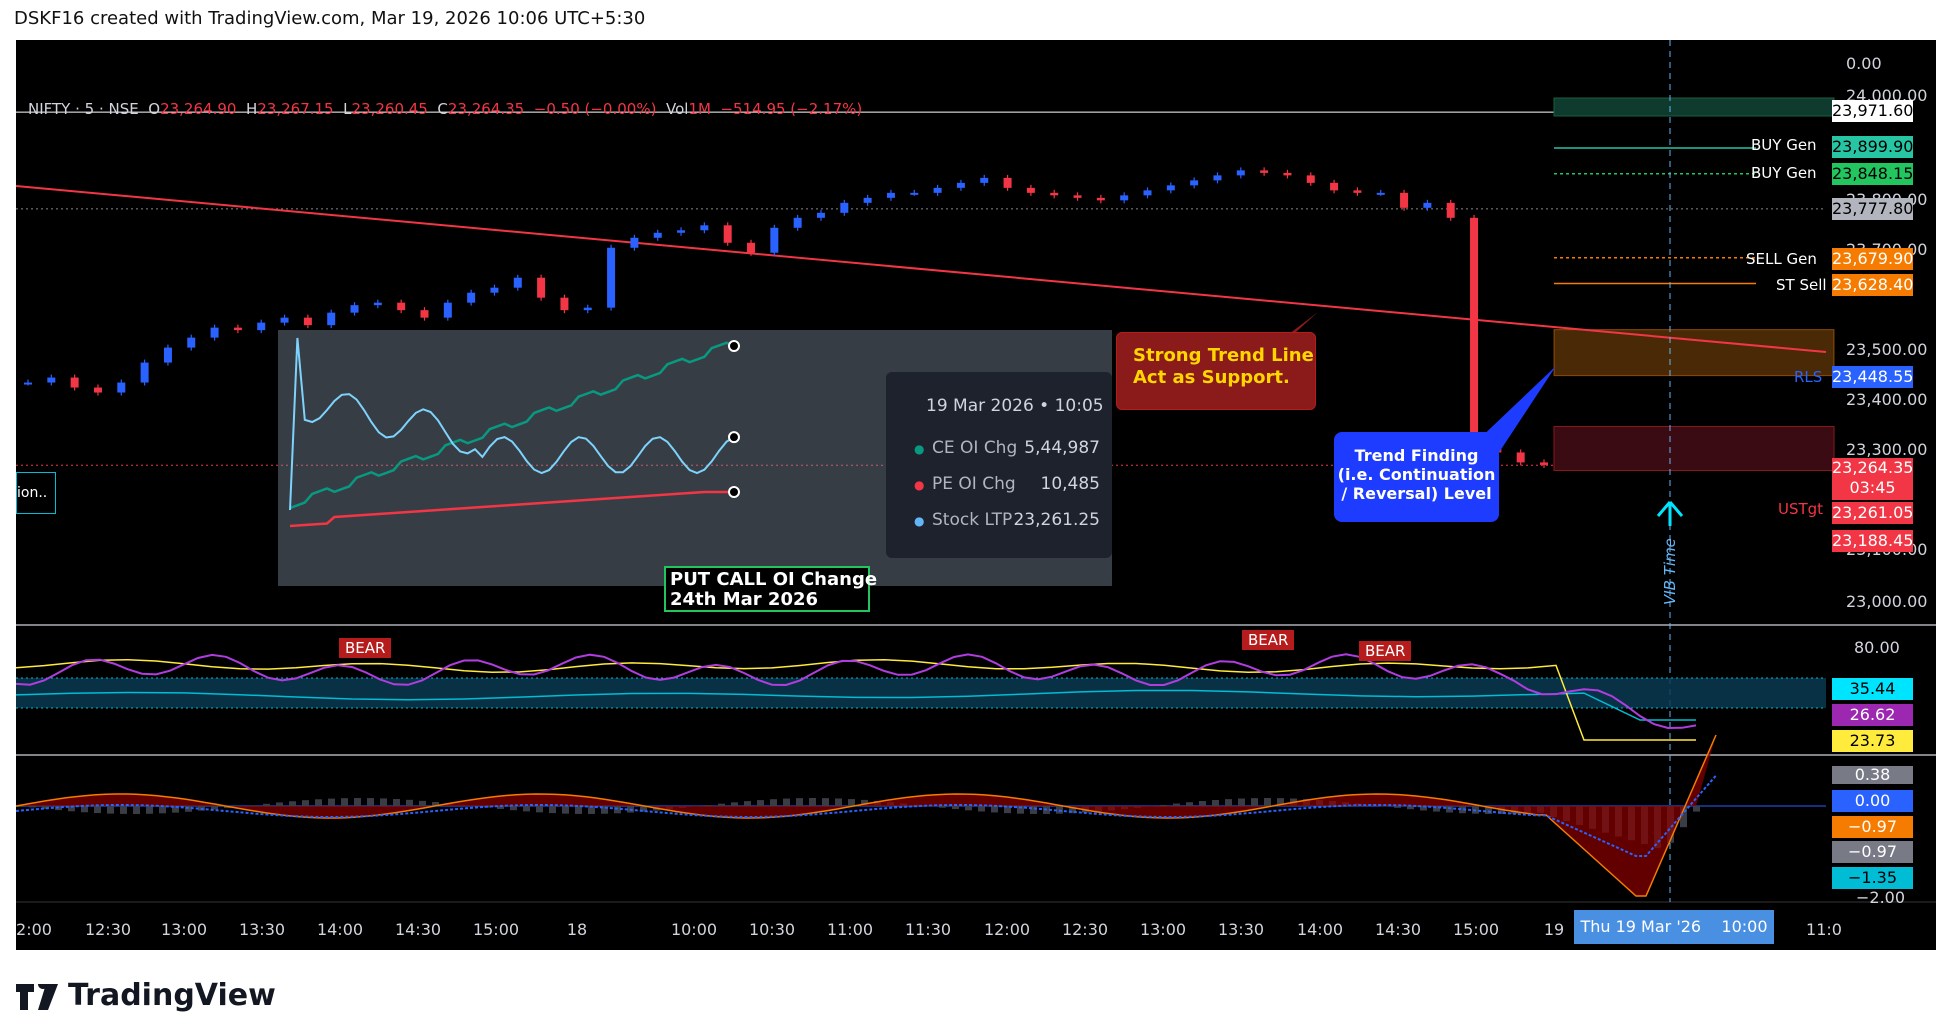  Describe the element at coordinates (83, 109) in the screenshot. I see `symbol-label: NIFTY · 5 · NSE` at that location.